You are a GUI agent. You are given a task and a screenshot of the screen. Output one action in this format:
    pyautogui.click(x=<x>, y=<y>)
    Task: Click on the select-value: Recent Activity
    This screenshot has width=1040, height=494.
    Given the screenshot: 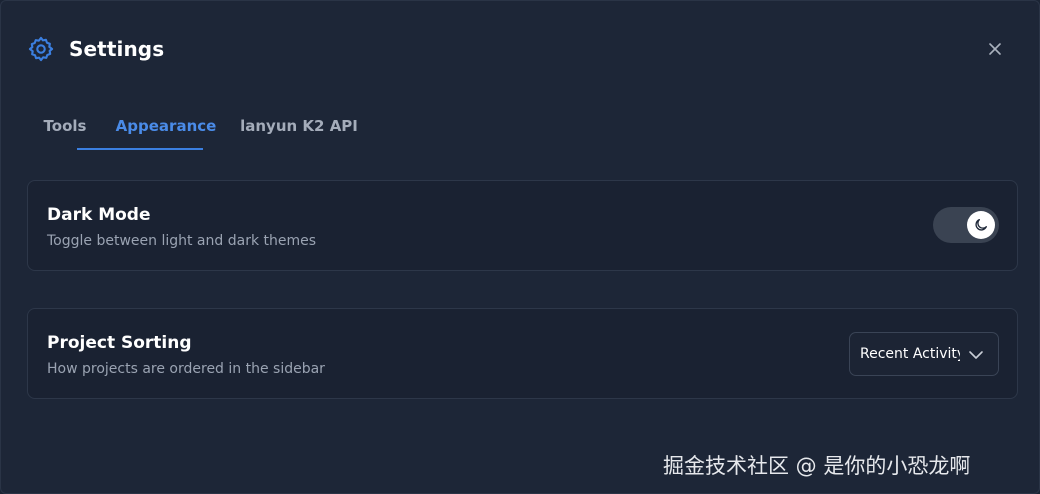 What is the action you would take?
    pyautogui.click(x=910, y=354)
    